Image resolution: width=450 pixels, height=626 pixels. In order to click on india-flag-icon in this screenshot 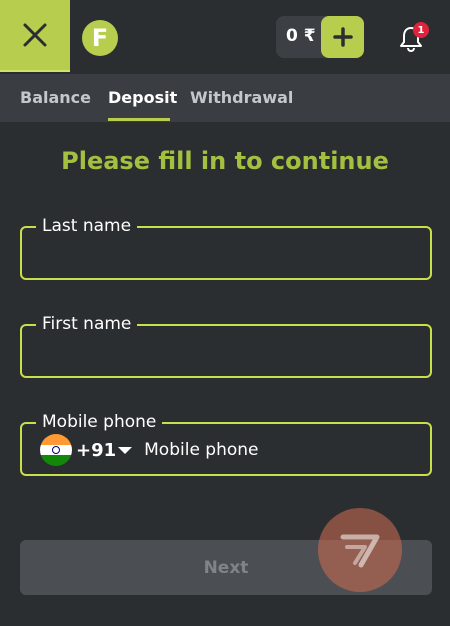, I will do `click(56, 450)`.